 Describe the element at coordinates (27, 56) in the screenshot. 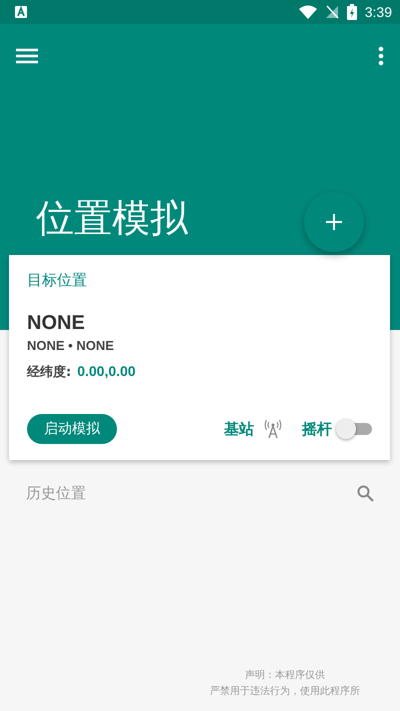

I see `menu-icon` at that location.